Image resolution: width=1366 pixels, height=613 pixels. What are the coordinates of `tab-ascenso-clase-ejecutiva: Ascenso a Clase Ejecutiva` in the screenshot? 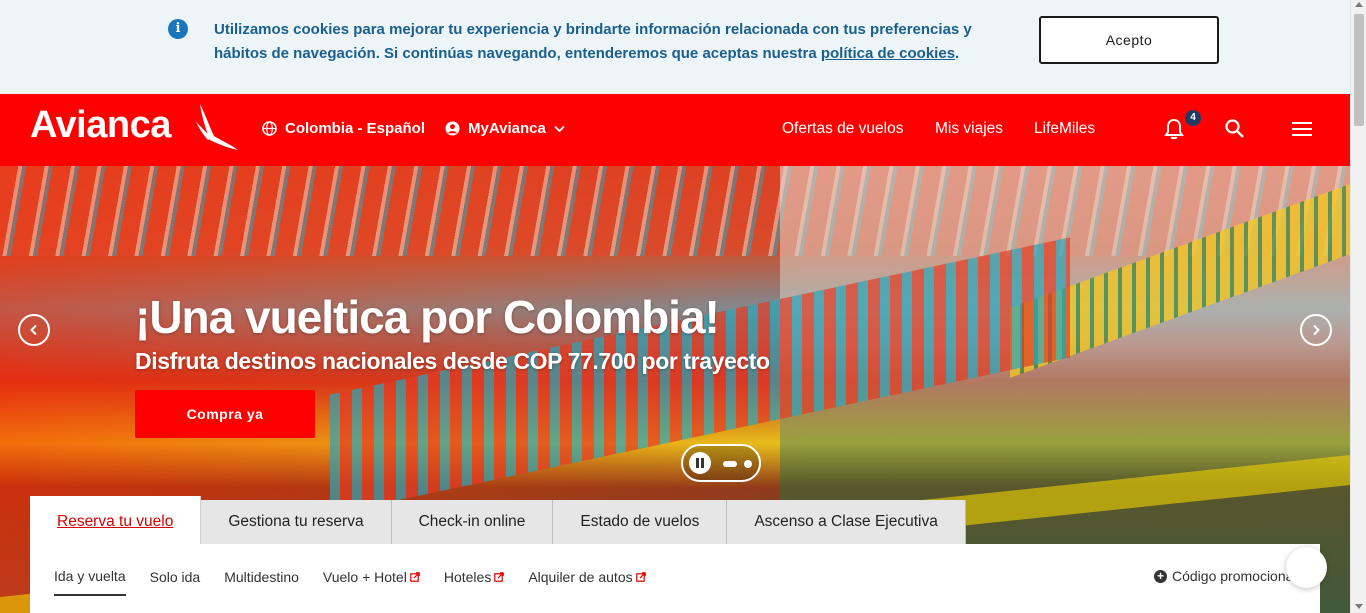 It's located at (846, 522).